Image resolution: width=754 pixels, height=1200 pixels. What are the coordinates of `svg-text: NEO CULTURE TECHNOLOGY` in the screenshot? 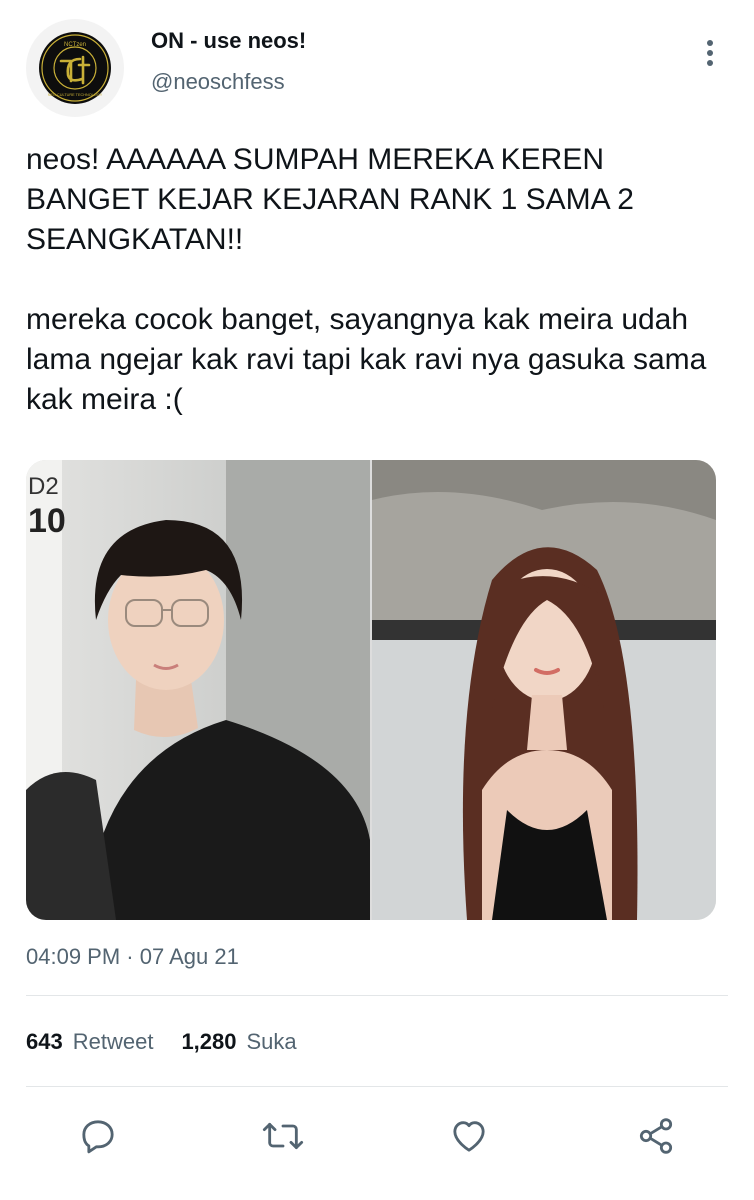 It's located at (75, 95).